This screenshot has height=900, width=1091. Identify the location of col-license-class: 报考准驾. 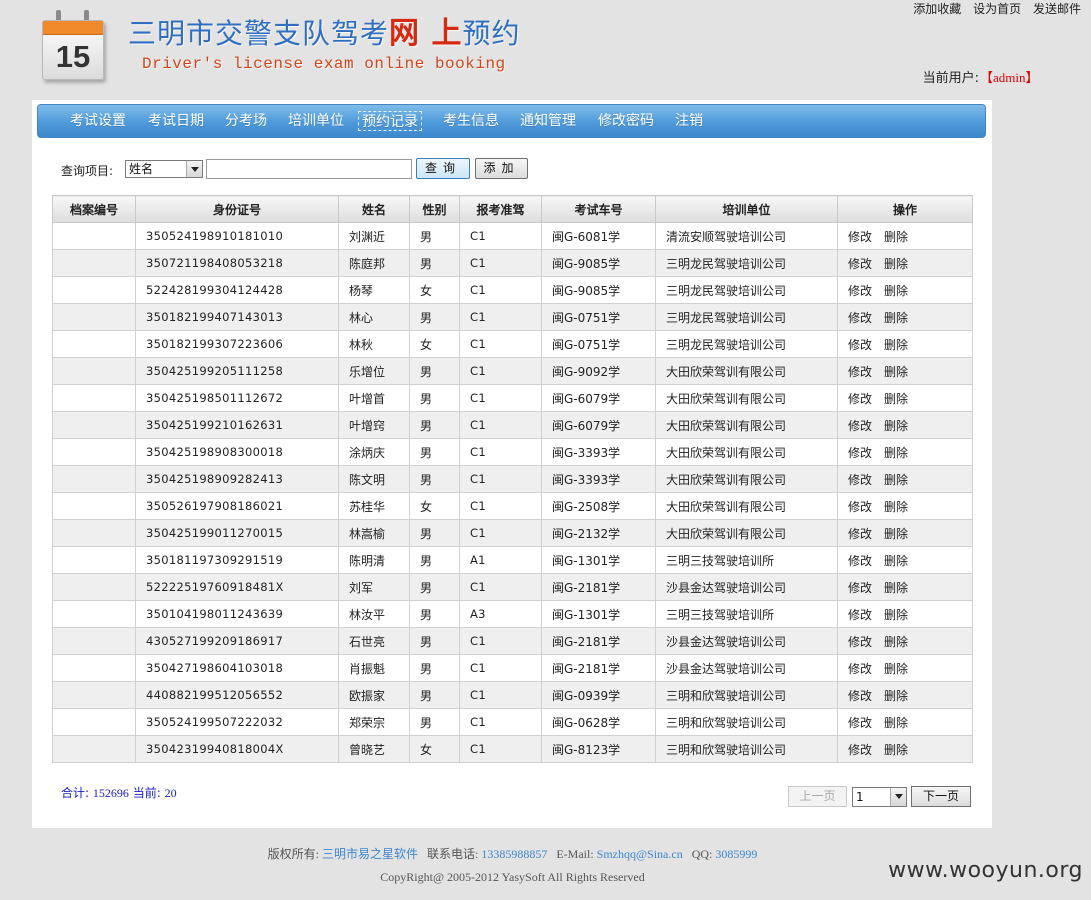
(500, 209).